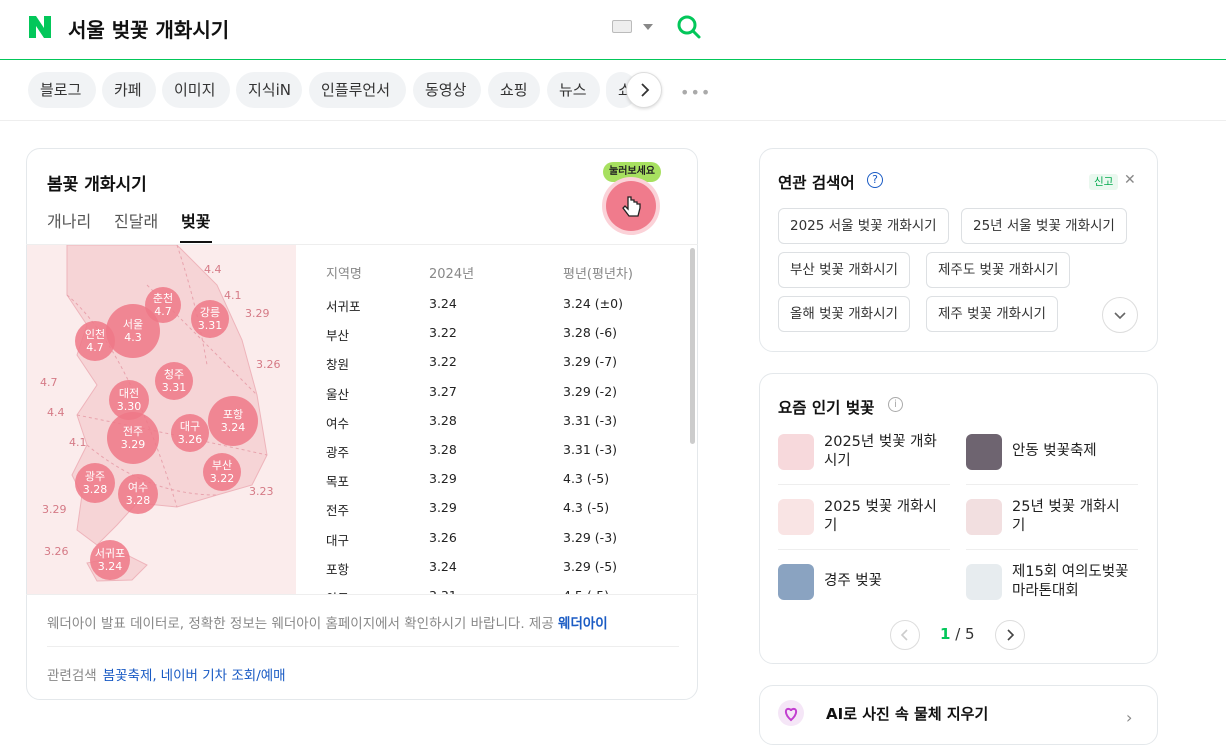 This screenshot has height=745, width=1226. What do you see at coordinates (1019, 526) in the screenshot?
I see `popular-item-line2: 기` at bounding box center [1019, 526].